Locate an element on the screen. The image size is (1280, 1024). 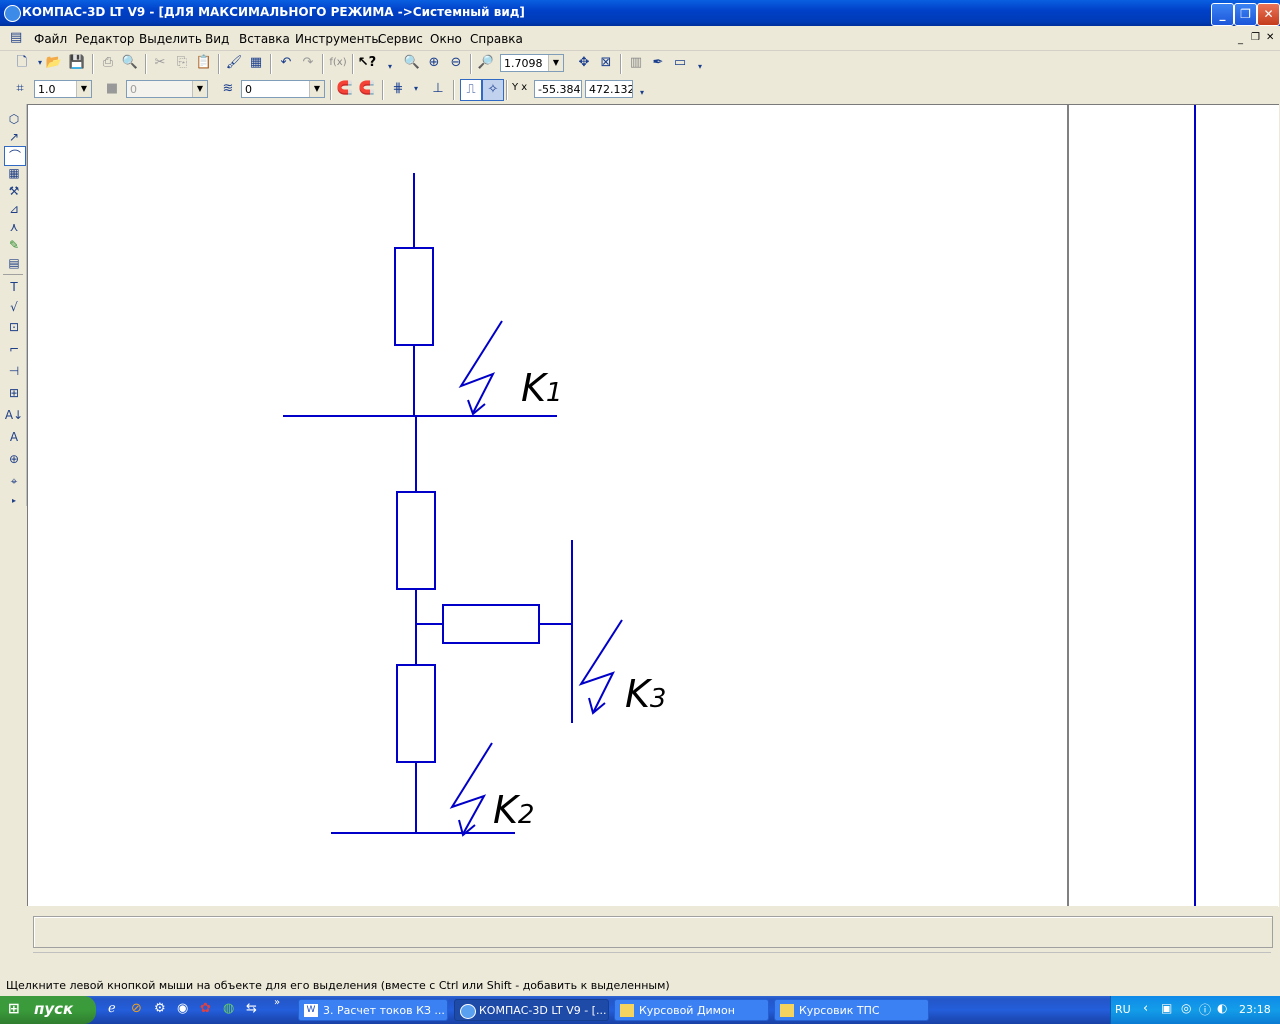
save-icon: 💾 is located at coordinates (77, 63).